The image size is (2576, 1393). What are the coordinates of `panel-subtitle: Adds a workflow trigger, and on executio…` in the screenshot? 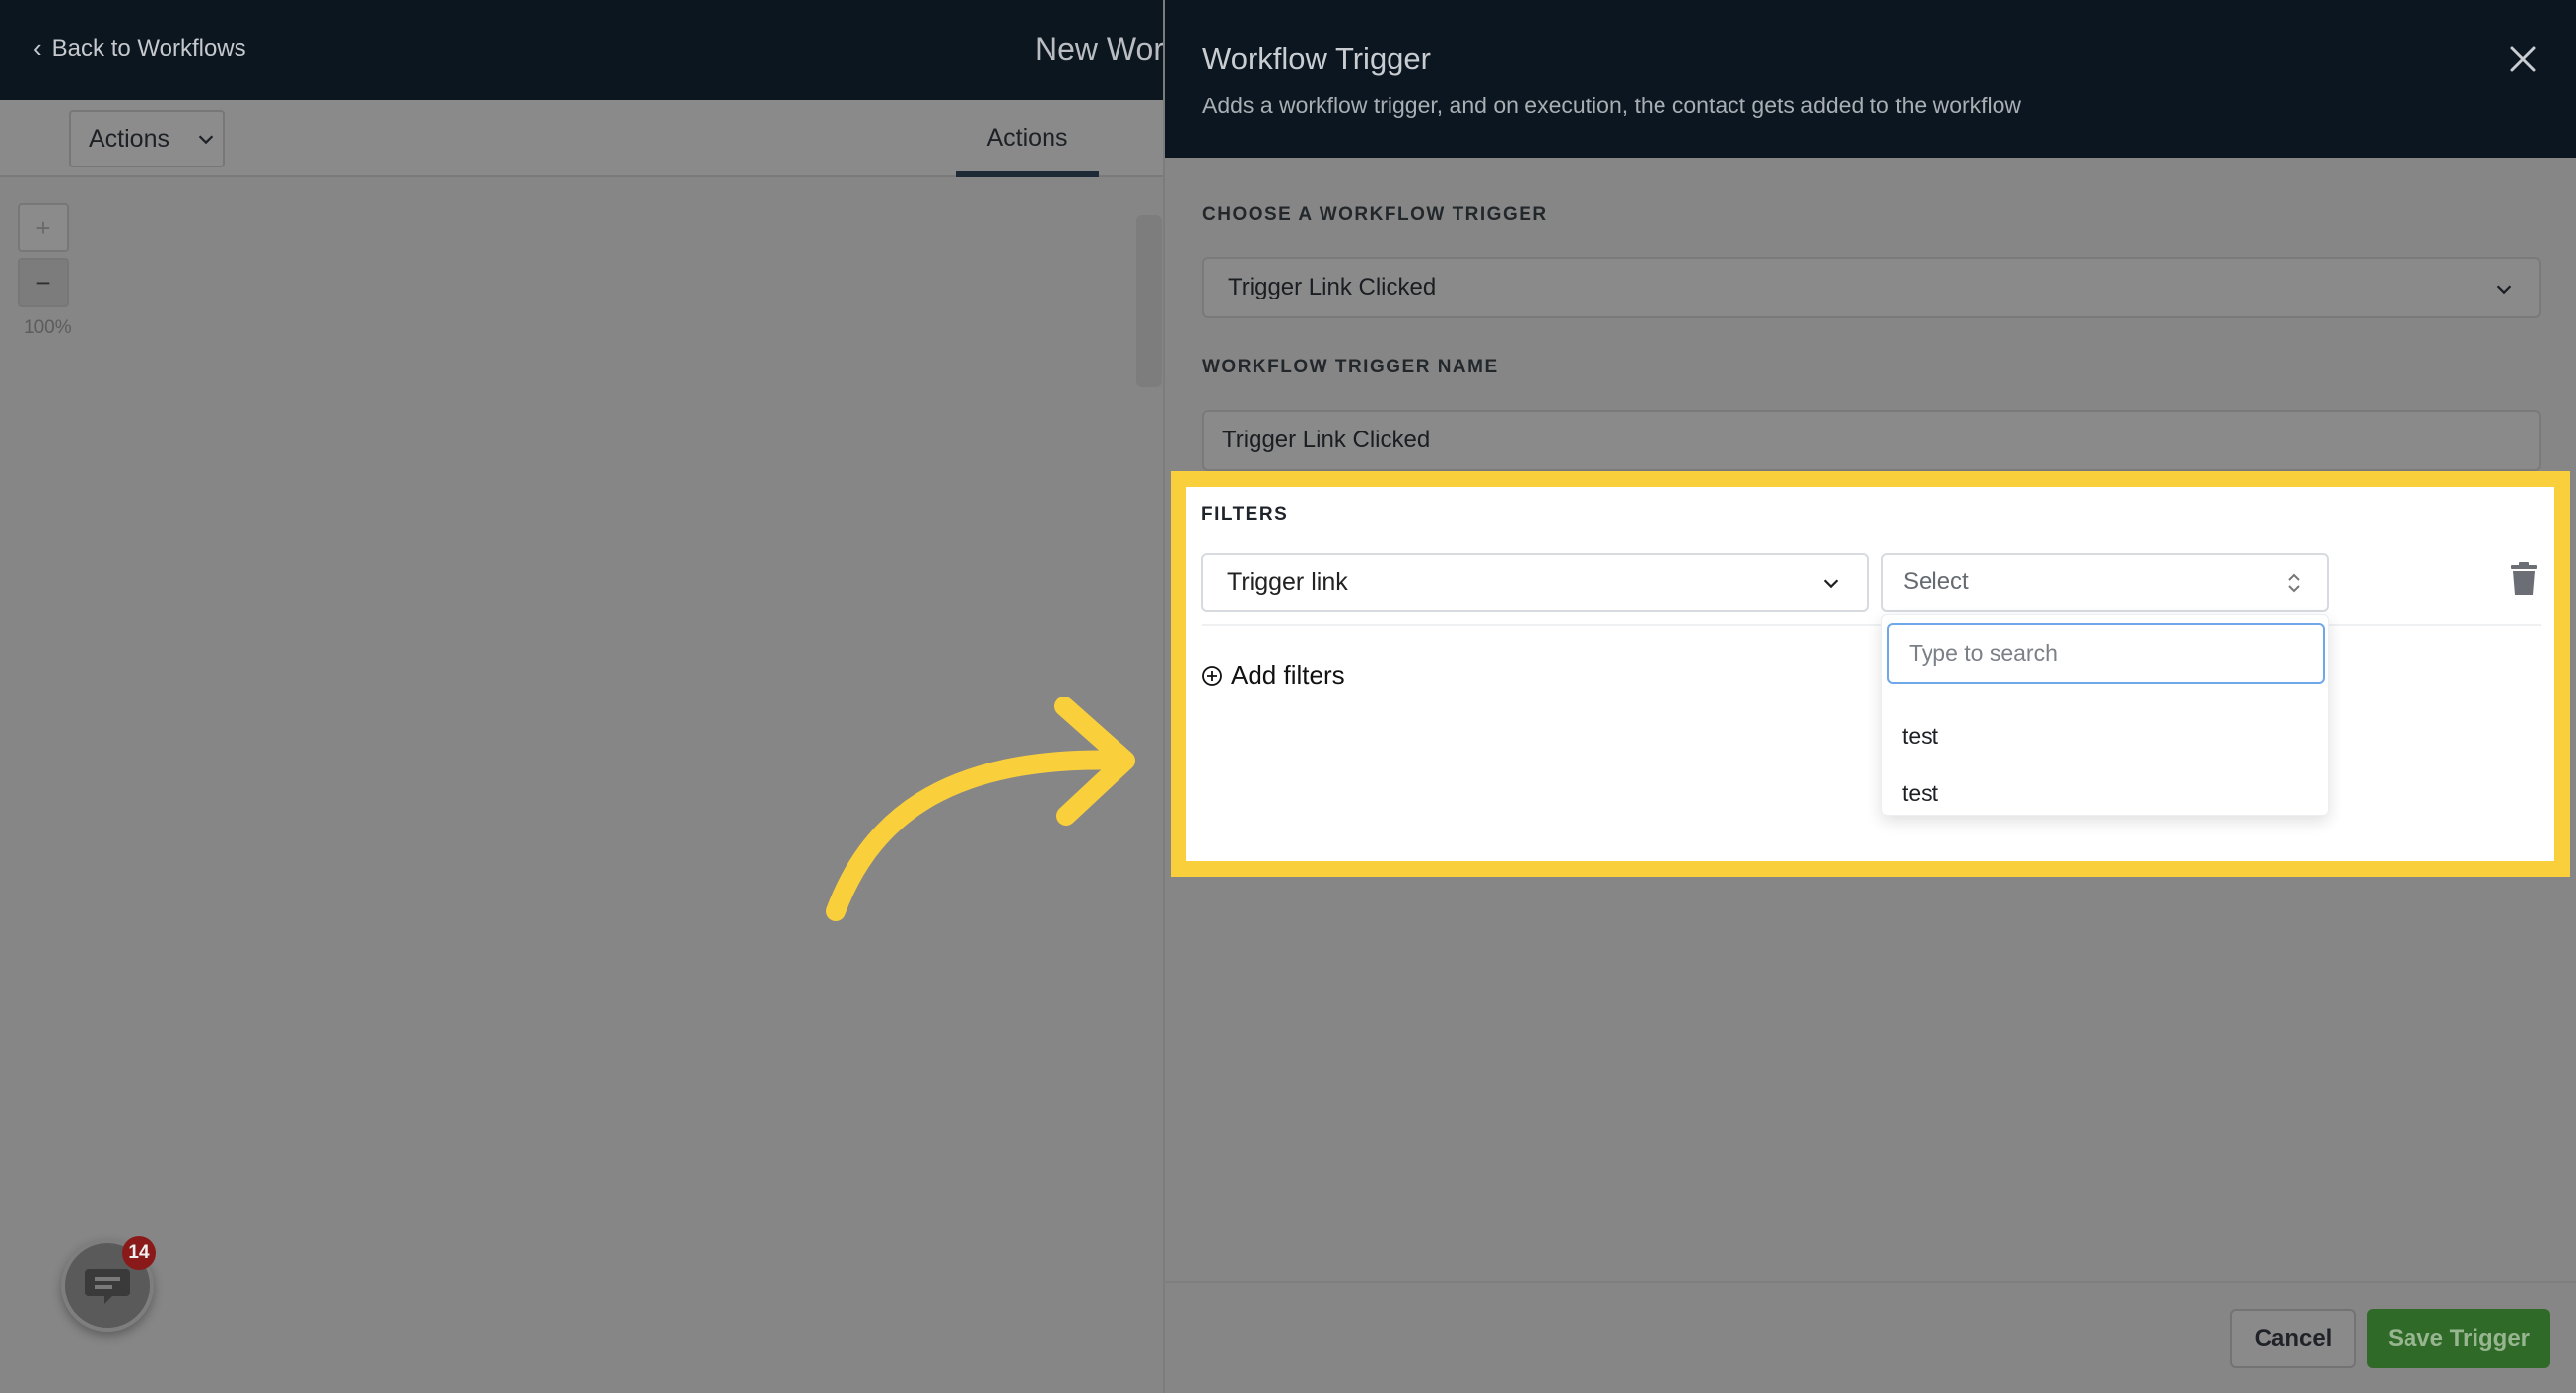 It's located at (1612, 105).